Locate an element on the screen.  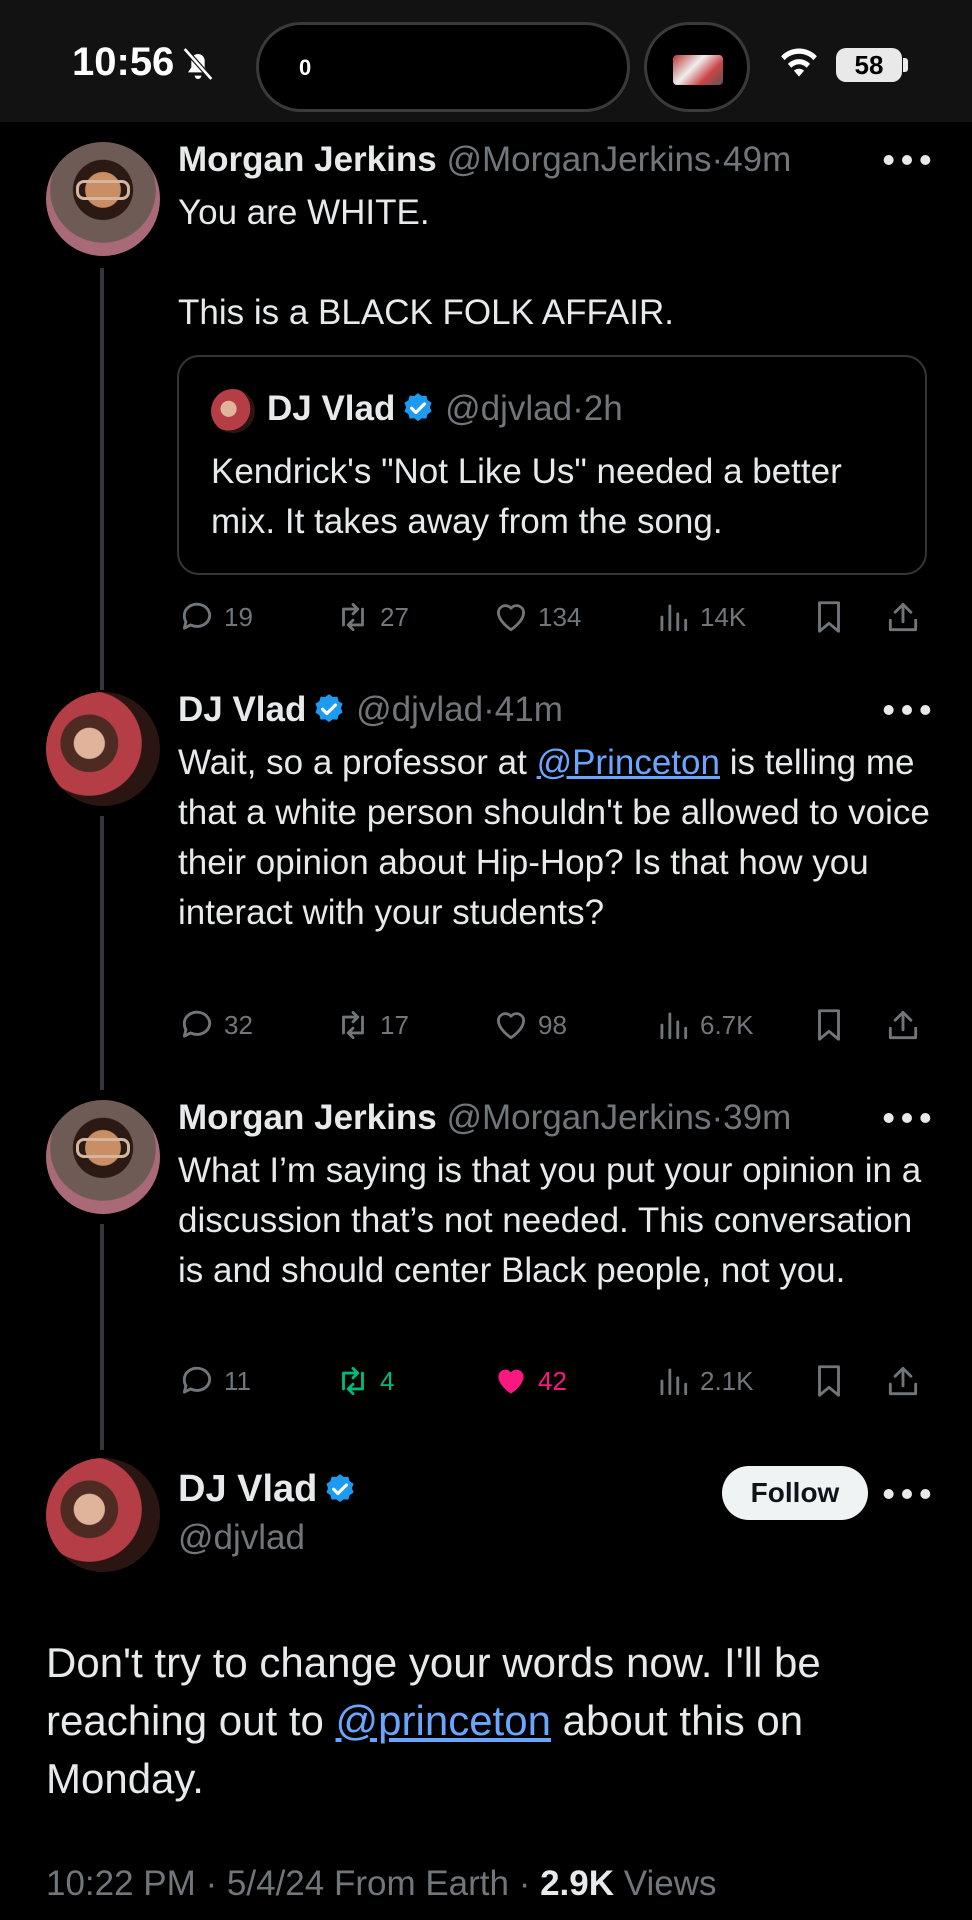
camera-indicator is located at coordinates (697, 67).